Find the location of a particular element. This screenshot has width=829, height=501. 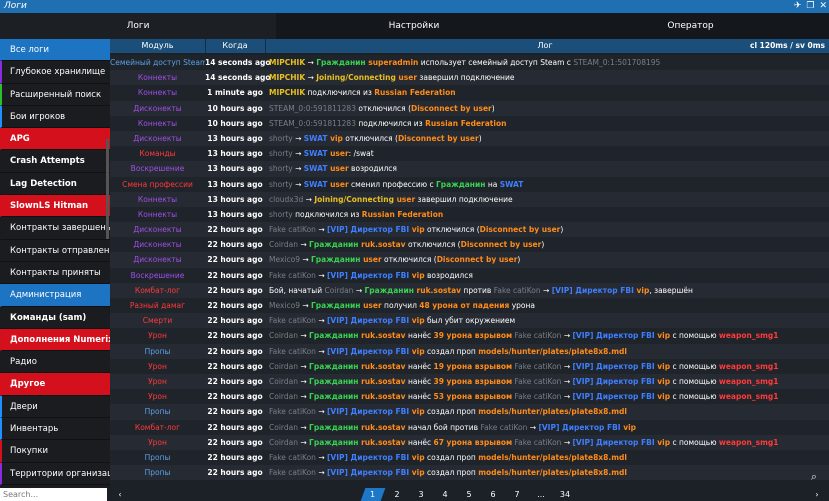

pager-page: 34 is located at coordinates (565, 494).